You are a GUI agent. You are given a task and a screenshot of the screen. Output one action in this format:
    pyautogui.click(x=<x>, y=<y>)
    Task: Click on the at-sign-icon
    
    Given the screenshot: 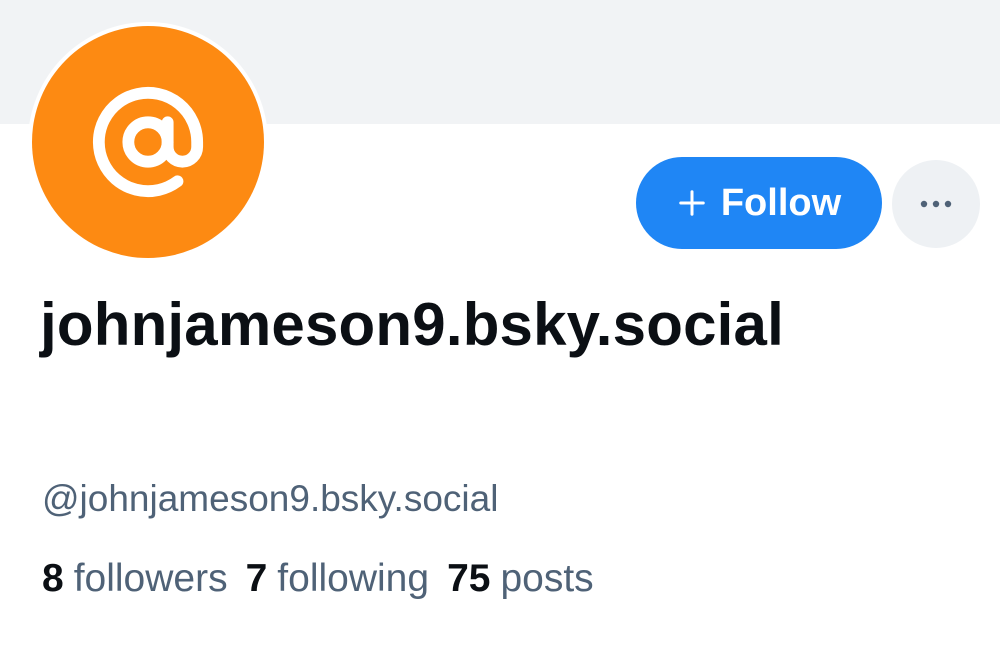 What is the action you would take?
    pyautogui.click(x=148, y=142)
    